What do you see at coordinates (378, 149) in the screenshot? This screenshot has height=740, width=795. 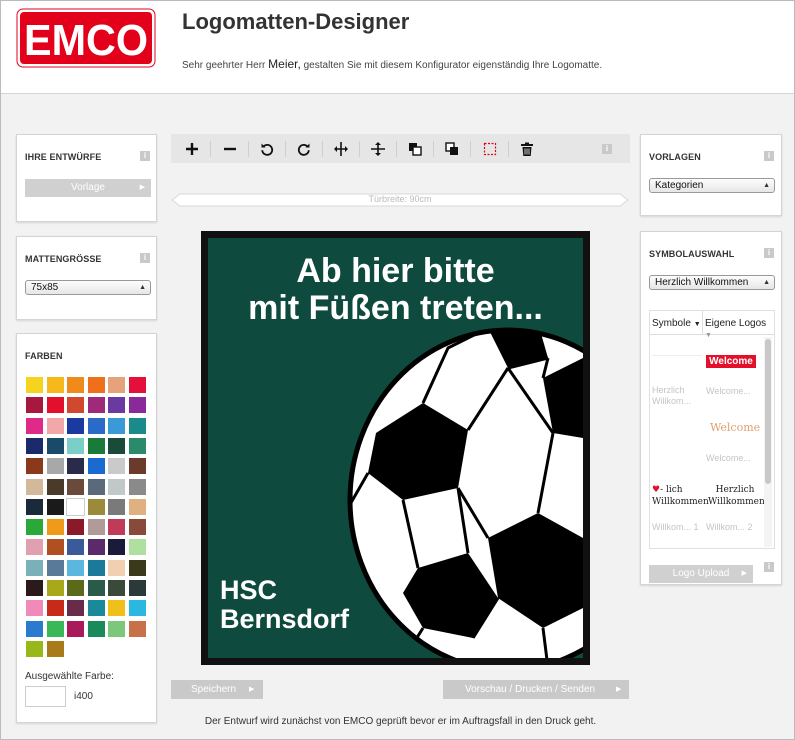 I see `center-vertical-icon` at bounding box center [378, 149].